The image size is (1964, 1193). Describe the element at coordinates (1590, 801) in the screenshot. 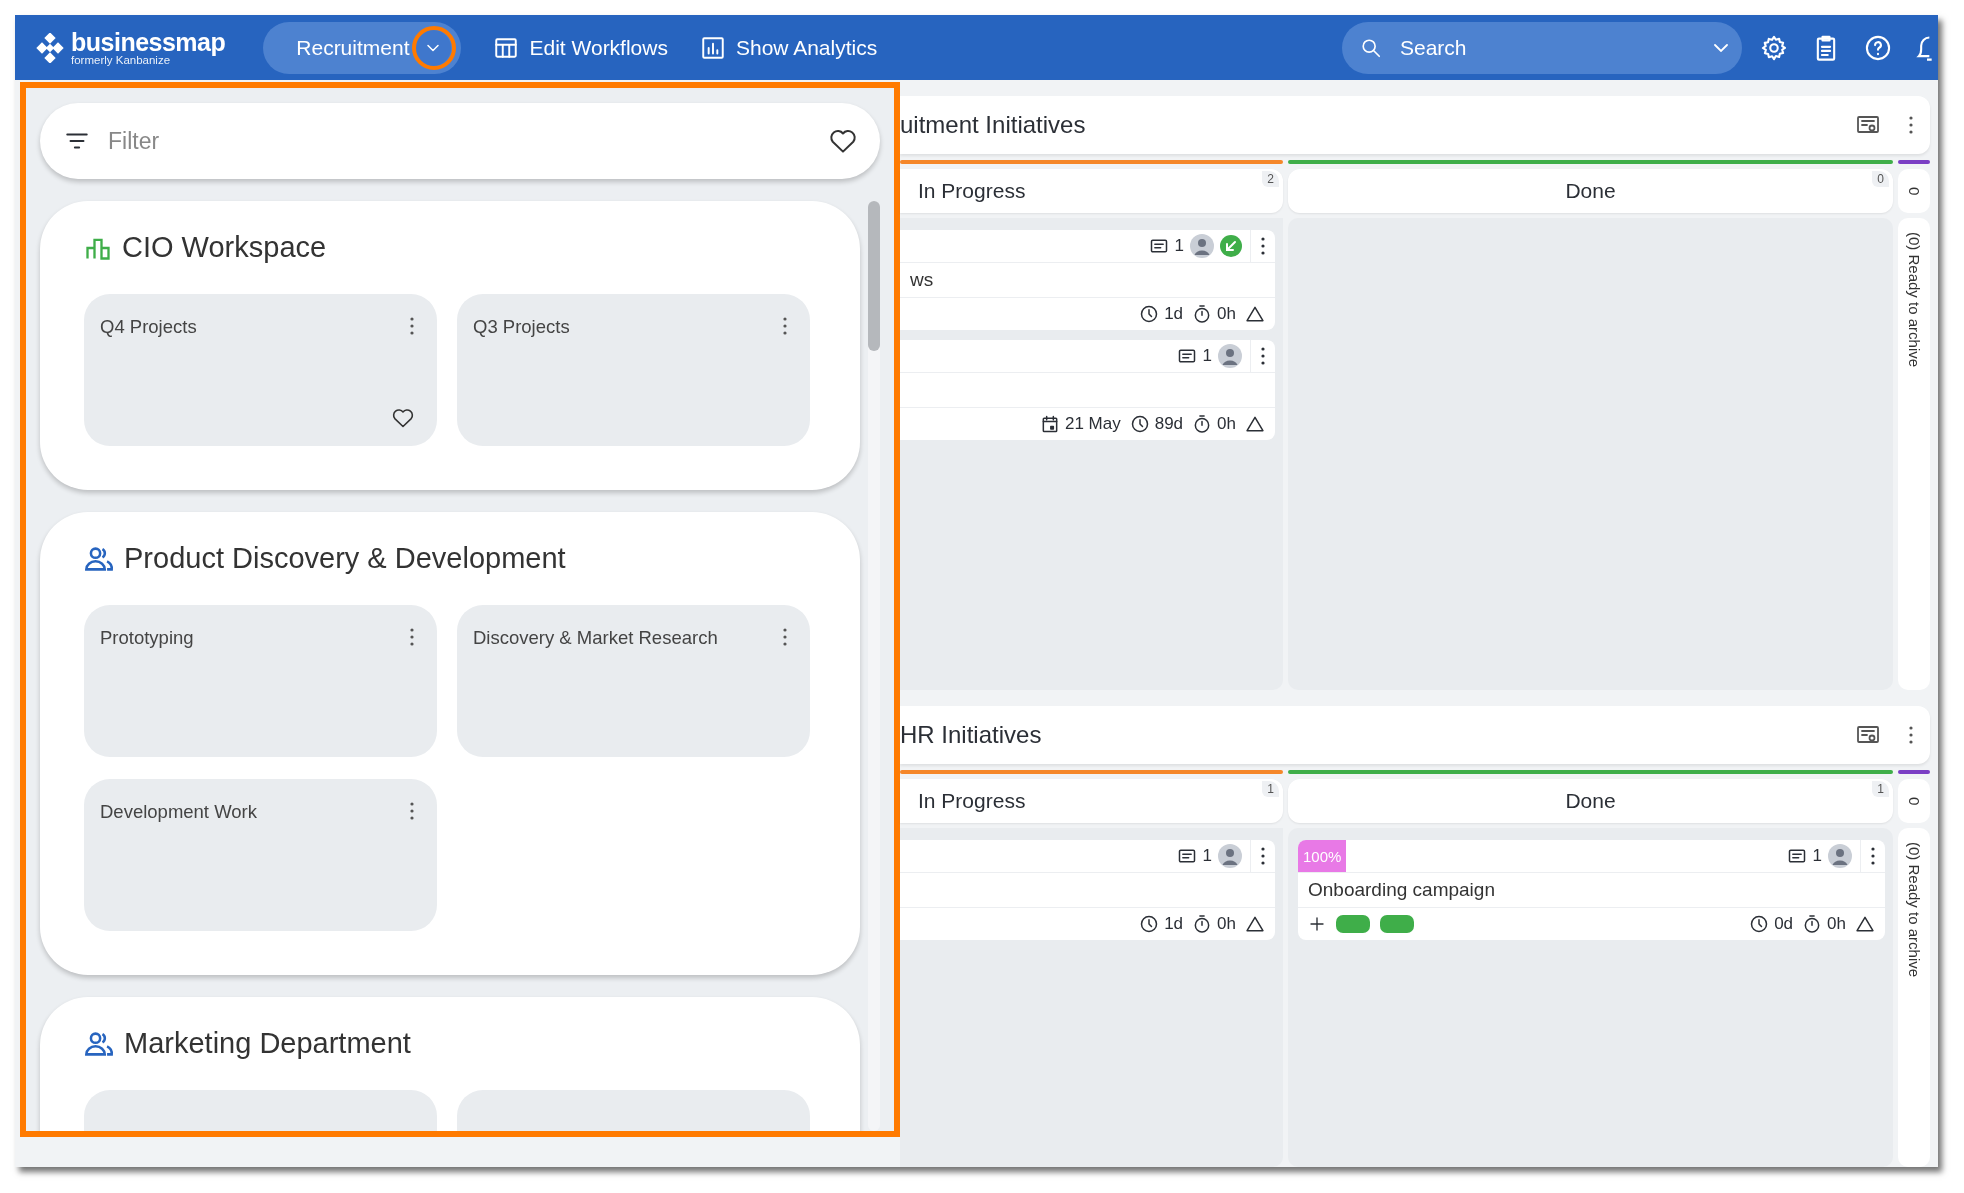

I see `column-header: Done 1` at that location.